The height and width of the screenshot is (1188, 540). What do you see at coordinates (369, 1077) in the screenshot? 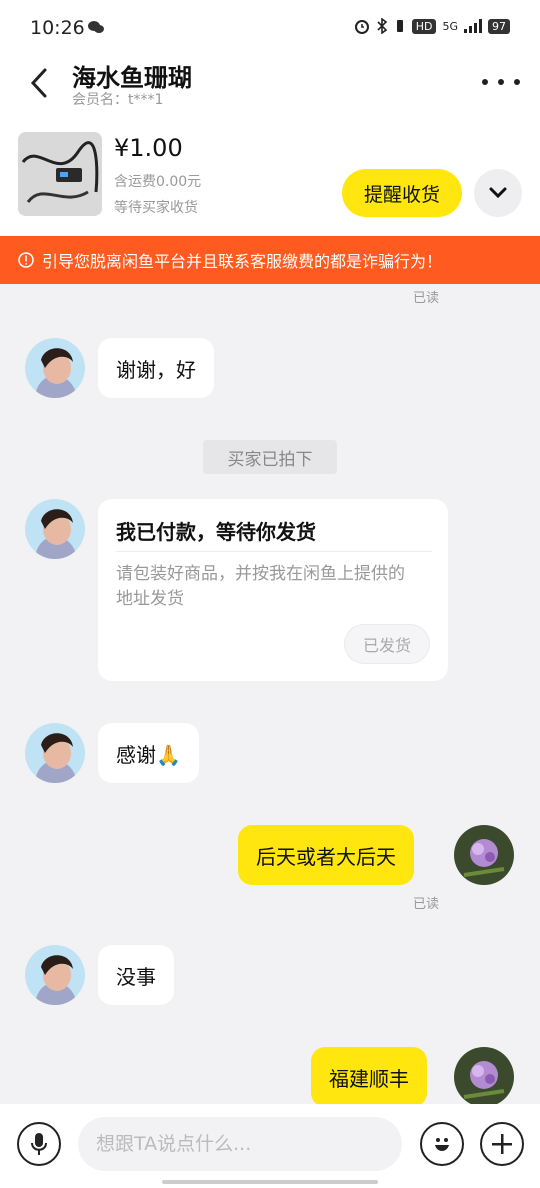
I see `message-bubble: 福建顺丰` at bounding box center [369, 1077].